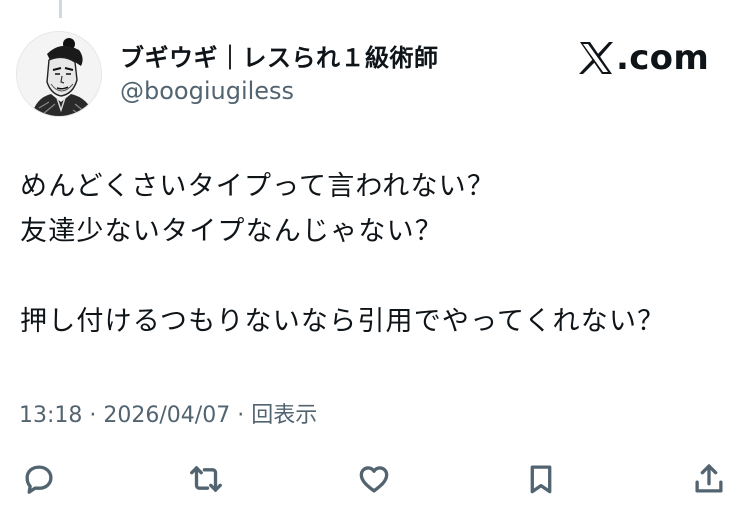  What do you see at coordinates (60, 9) in the screenshot?
I see `thread-connector-line` at bounding box center [60, 9].